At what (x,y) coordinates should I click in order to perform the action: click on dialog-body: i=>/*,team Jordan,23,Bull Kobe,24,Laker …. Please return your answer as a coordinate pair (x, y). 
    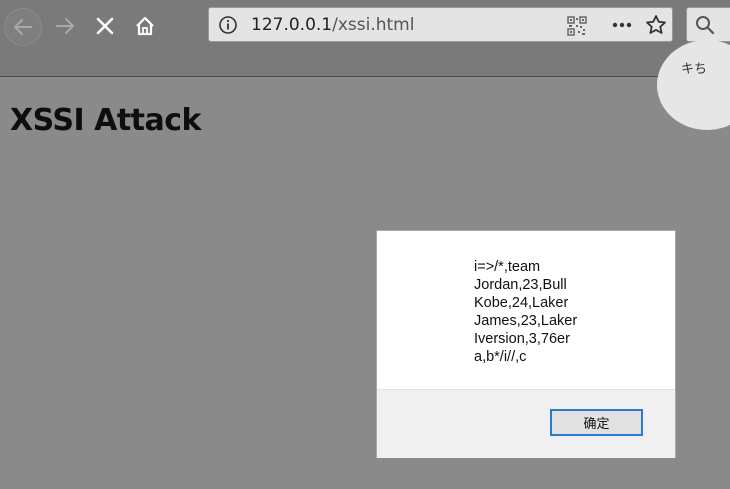
    Looking at the image, I should click on (526, 310).